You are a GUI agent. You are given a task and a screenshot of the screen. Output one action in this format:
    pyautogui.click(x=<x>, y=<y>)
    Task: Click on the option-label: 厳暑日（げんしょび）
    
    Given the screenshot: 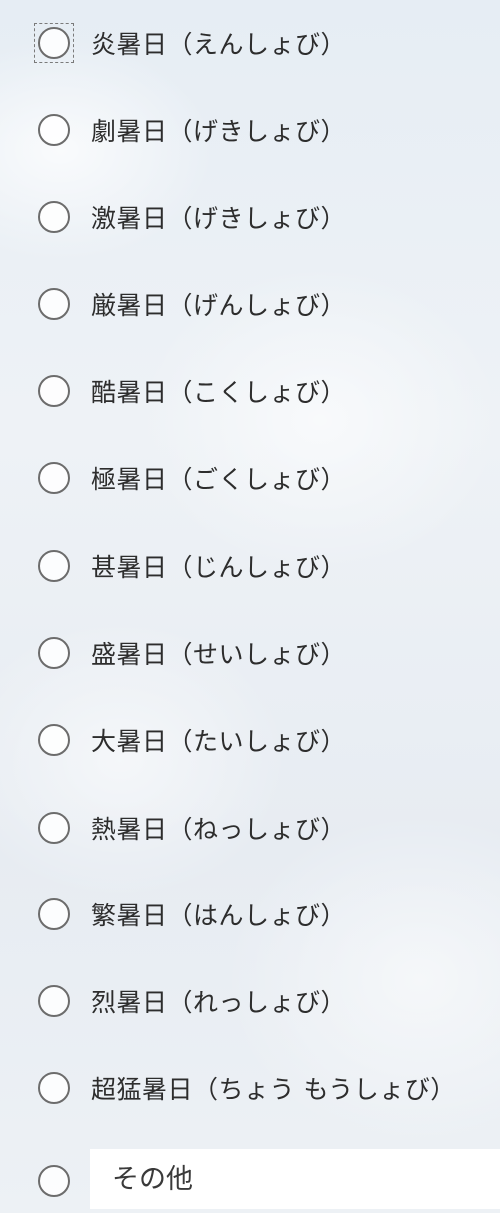 What is the action you would take?
    pyautogui.click(x=219, y=305)
    